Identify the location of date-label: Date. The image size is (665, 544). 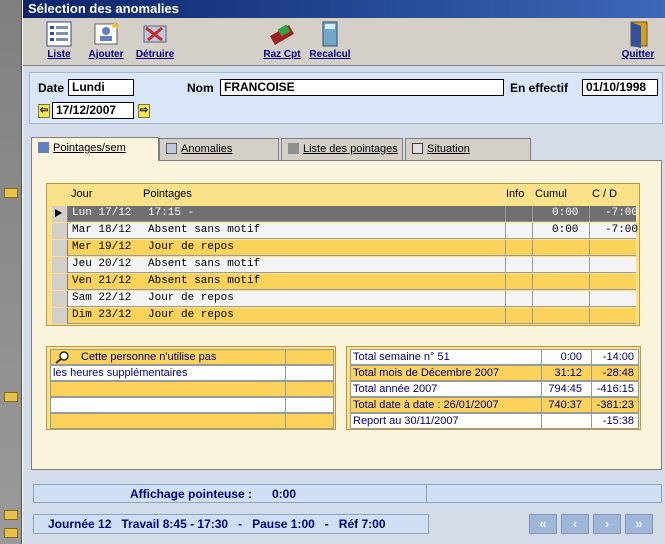
(51, 88).